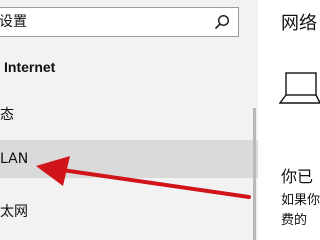 The height and width of the screenshot is (240, 320). What do you see at coordinates (14, 212) in the screenshot?
I see `sidebar-item-label: 太网` at bounding box center [14, 212].